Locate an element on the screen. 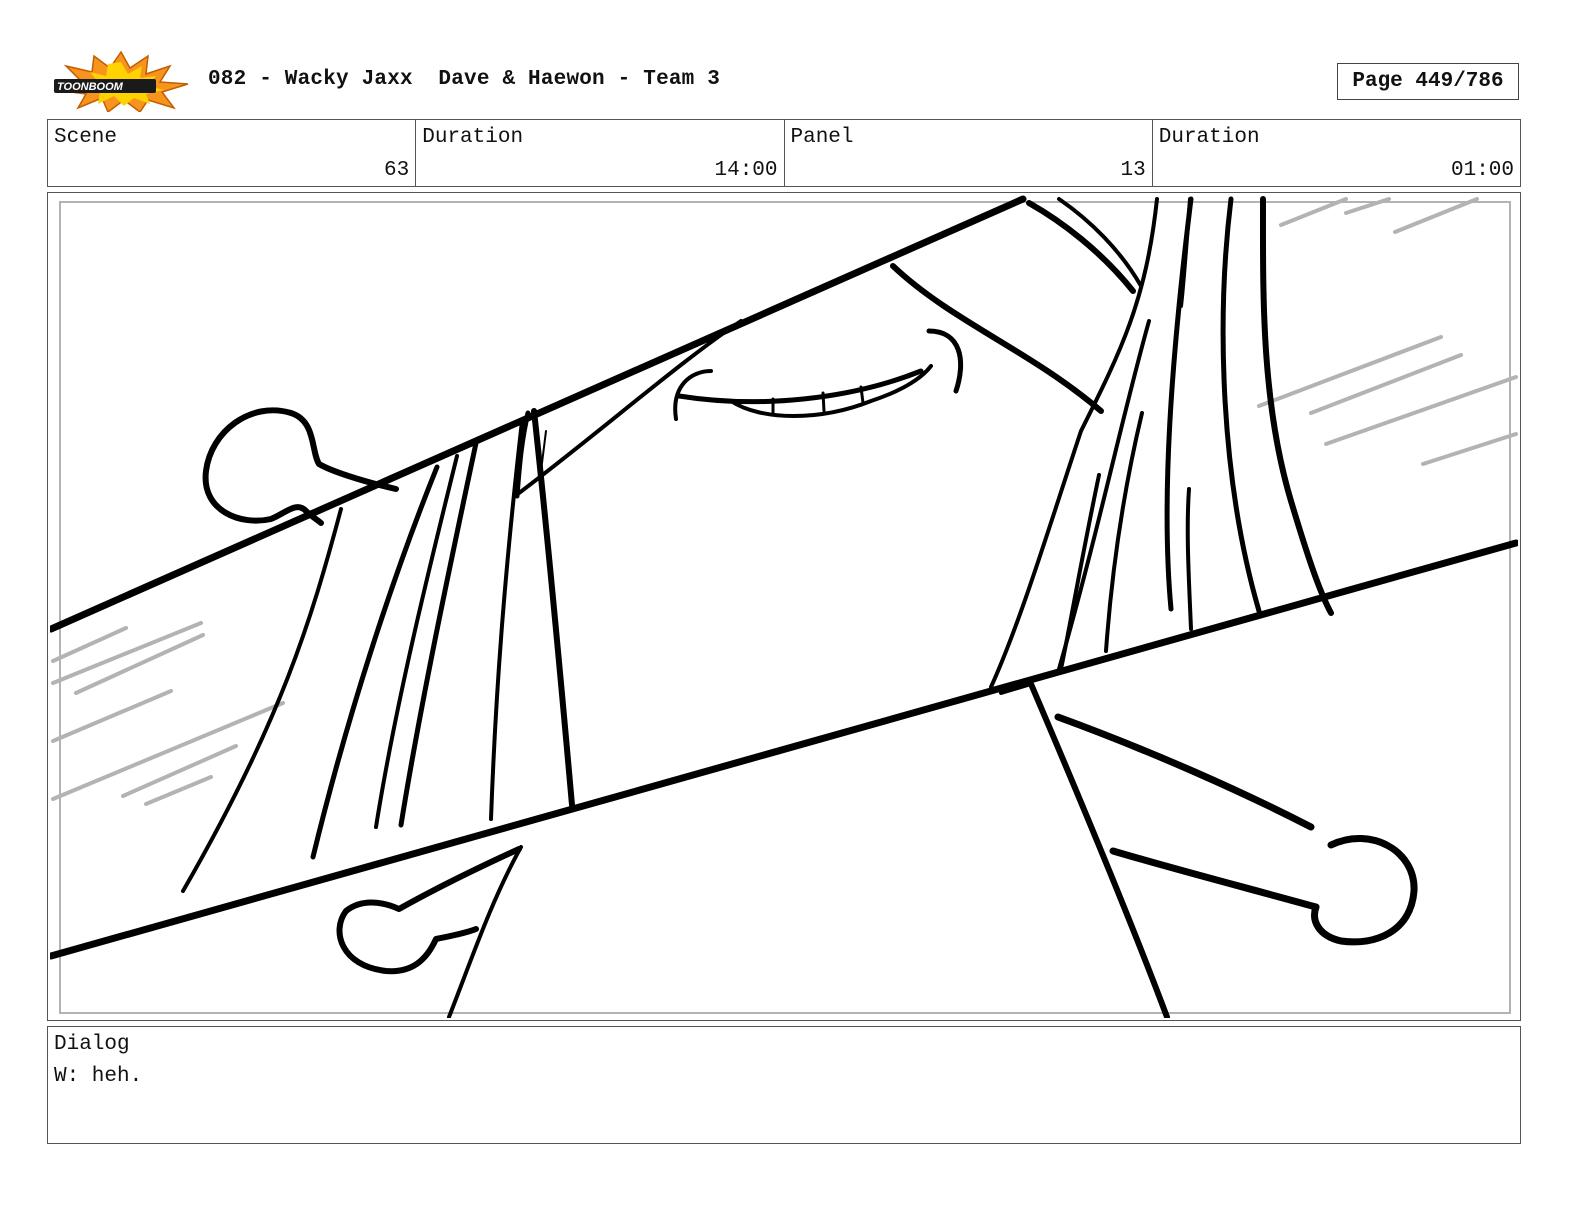  toonboom-logo: TOONBOOM is located at coordinates (121, 81).